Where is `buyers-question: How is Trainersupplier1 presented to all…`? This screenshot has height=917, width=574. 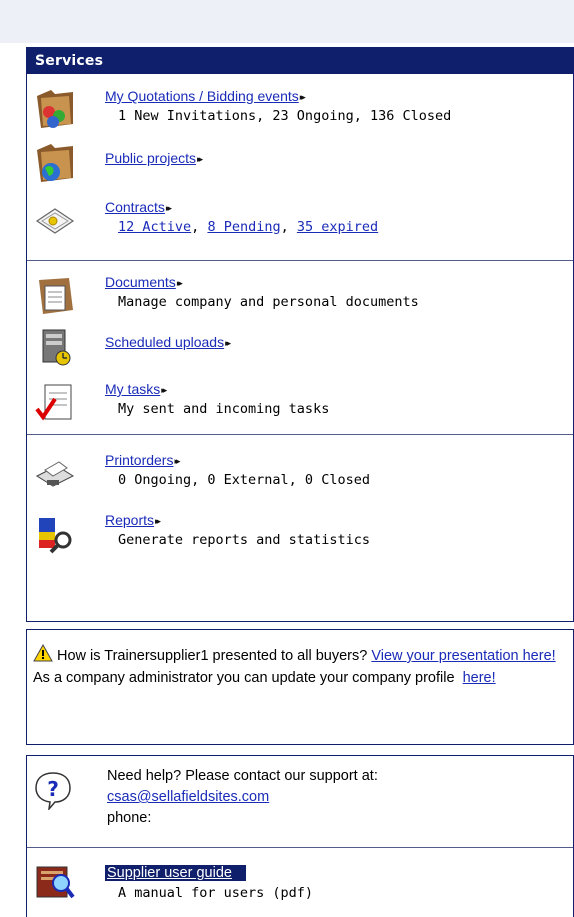
buyers-question: How is Trainersupplier1 presented to all… is located at coordinates (212, 656).